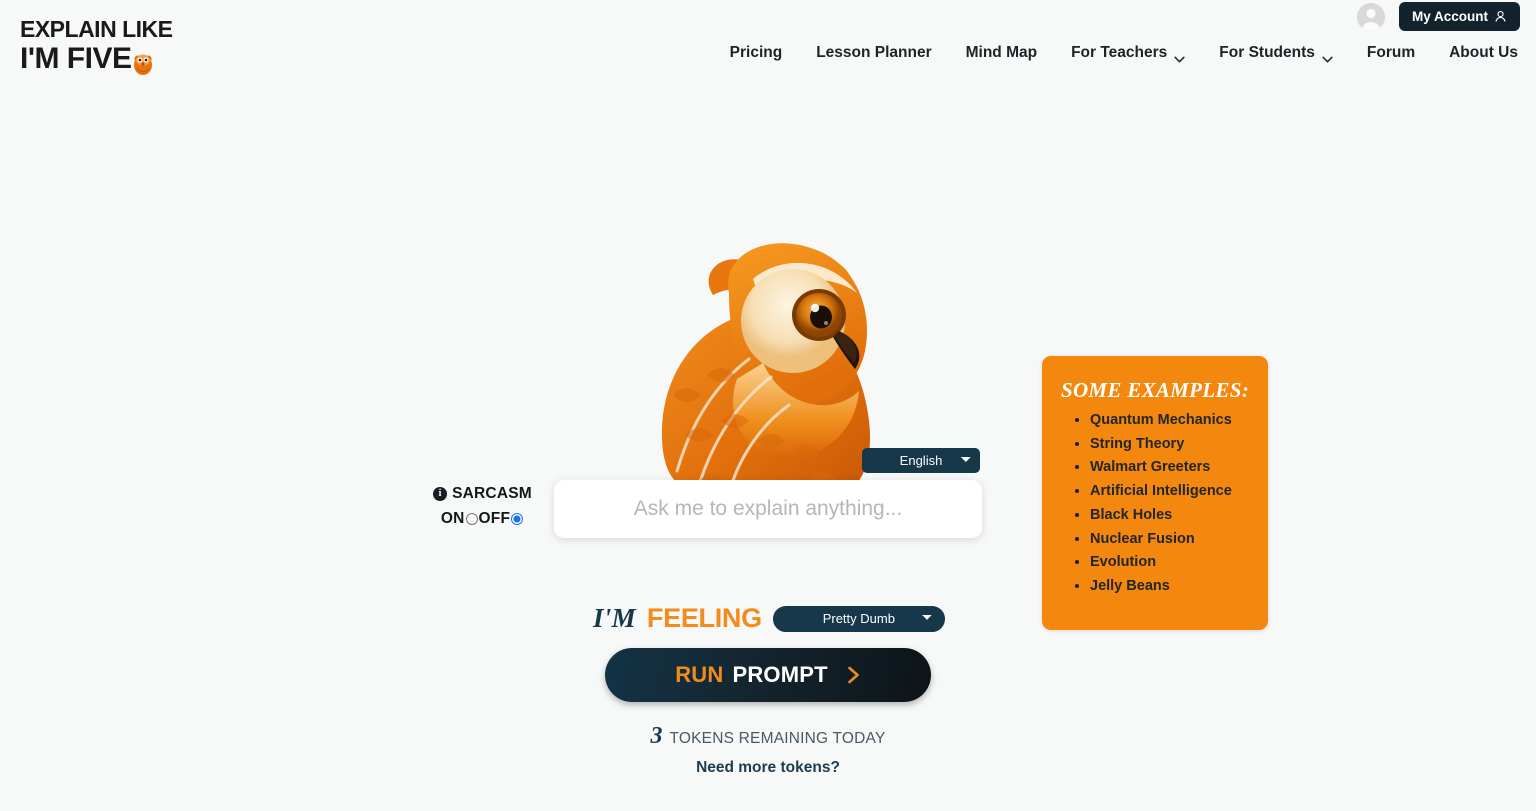 The width and height of the screenshot is (1536, 811). I want to click on nav-label: About Us, so click(1483, 52).